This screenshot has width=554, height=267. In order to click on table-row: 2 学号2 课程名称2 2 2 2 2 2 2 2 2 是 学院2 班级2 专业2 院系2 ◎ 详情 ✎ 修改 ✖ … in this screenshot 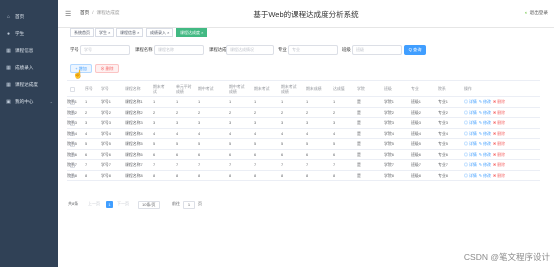, I will do `click(303, 113)`.